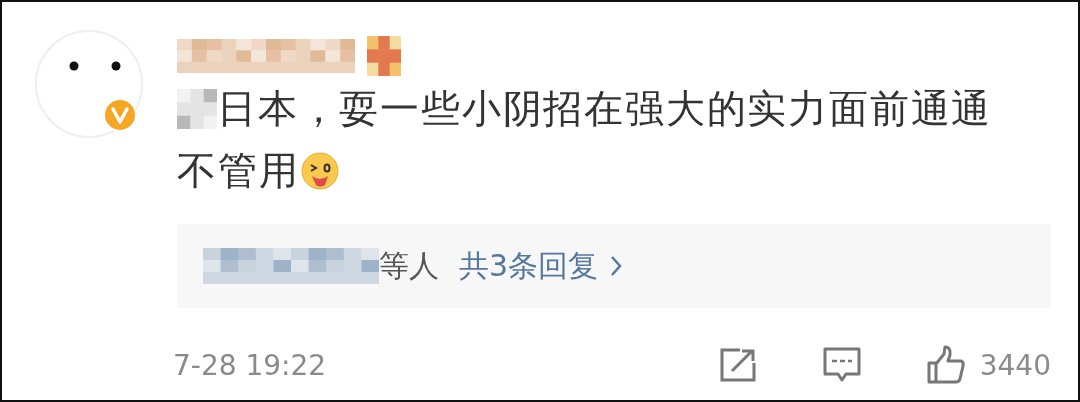 The height and width of the screenshot is (402, 1080). I want to click on blurred-icon-drawing, so click(197, 109).